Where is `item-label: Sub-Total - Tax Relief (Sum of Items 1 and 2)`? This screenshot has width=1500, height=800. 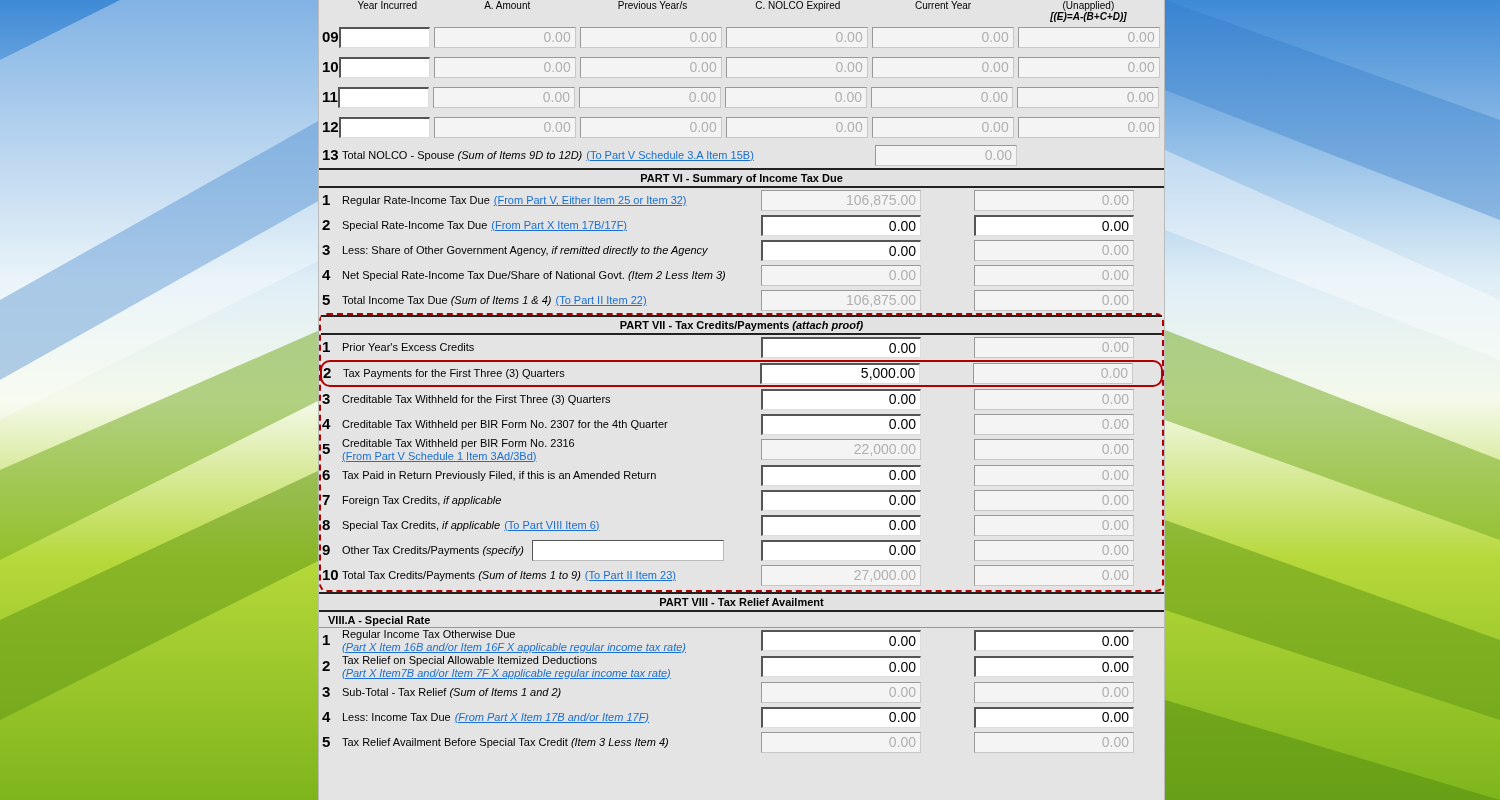 item-label: Sub-Total - Tax Relief (Sum of Items 1 and 2) is located at coordinates (452, 692).